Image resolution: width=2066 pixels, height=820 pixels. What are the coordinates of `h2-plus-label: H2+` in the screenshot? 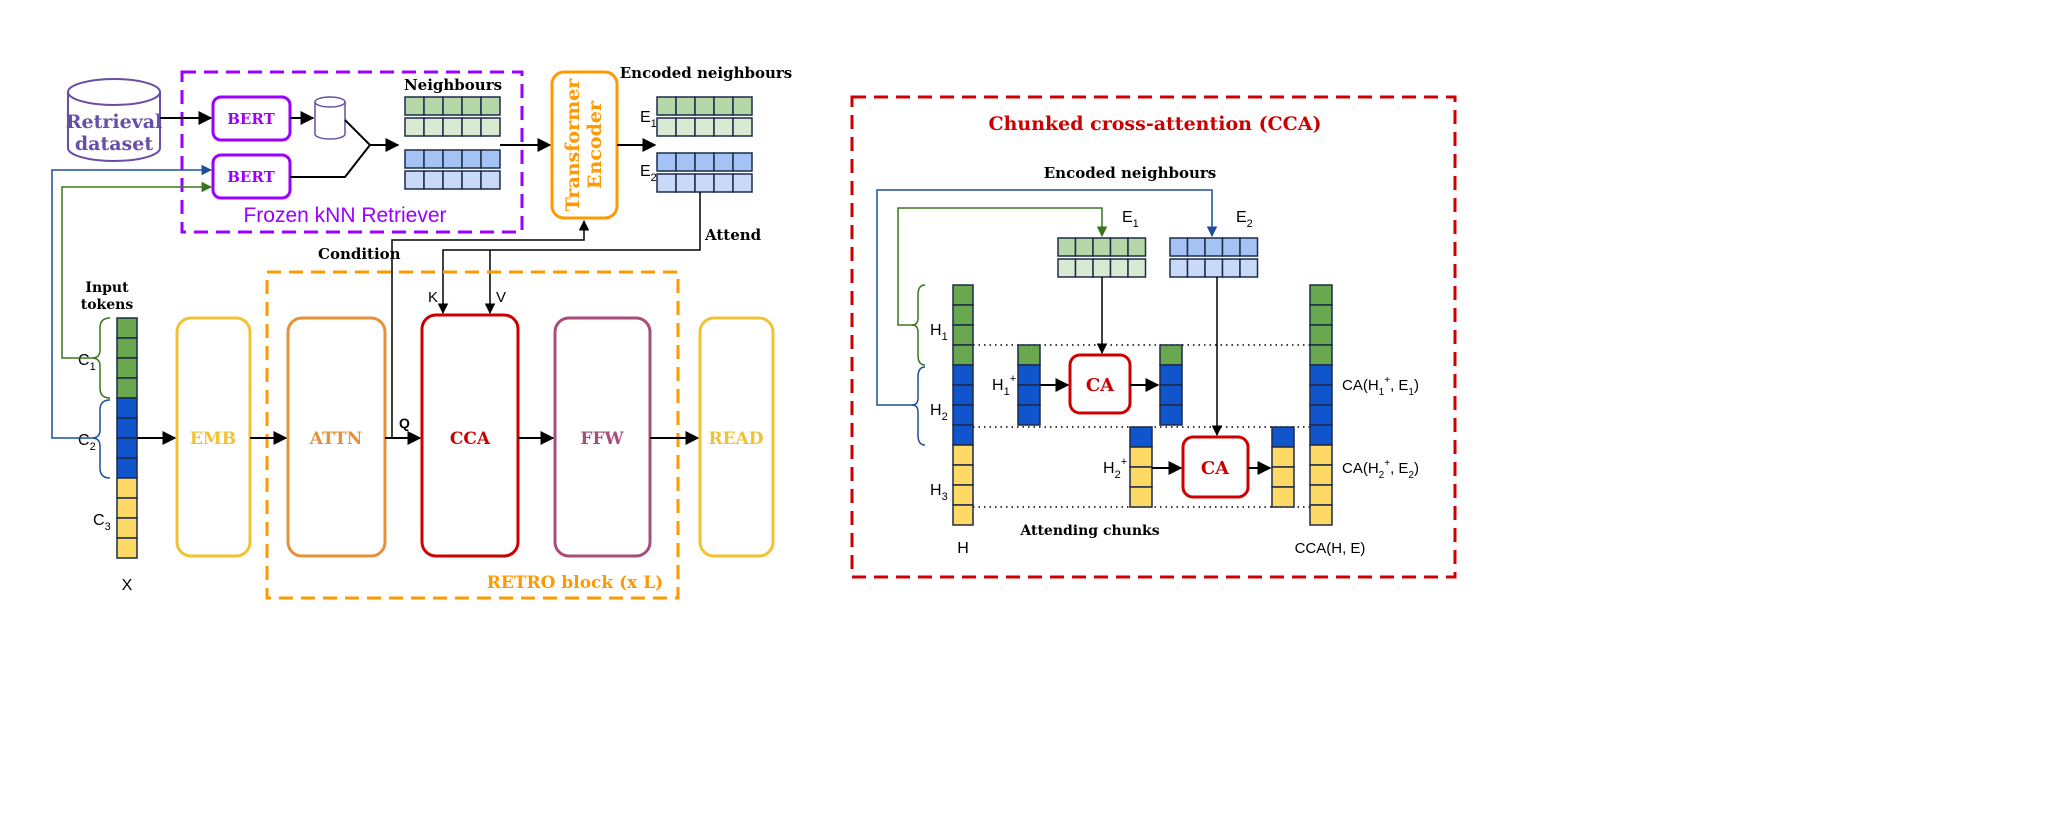 It's located at (1115, 468).